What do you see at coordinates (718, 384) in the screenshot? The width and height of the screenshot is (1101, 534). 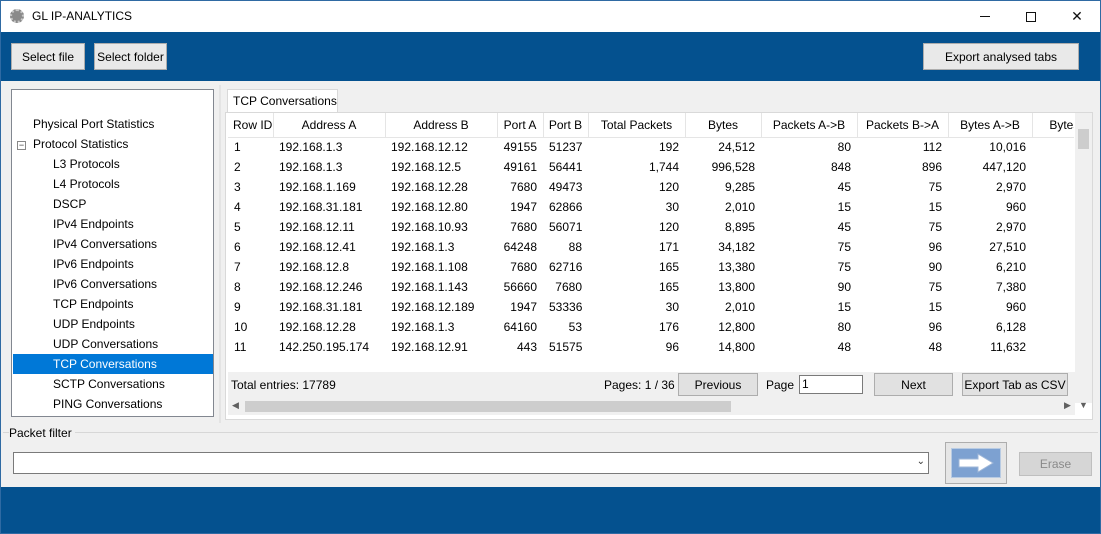 I see `previous-button: Previous` at bounding box center [718, 384].